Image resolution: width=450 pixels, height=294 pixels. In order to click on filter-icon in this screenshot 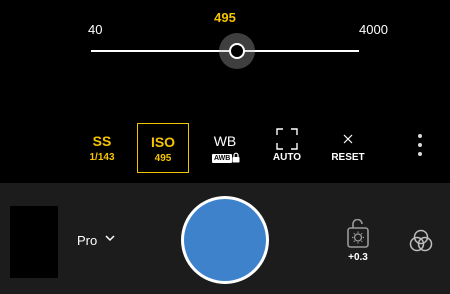, I will do `click(421, 241)`.